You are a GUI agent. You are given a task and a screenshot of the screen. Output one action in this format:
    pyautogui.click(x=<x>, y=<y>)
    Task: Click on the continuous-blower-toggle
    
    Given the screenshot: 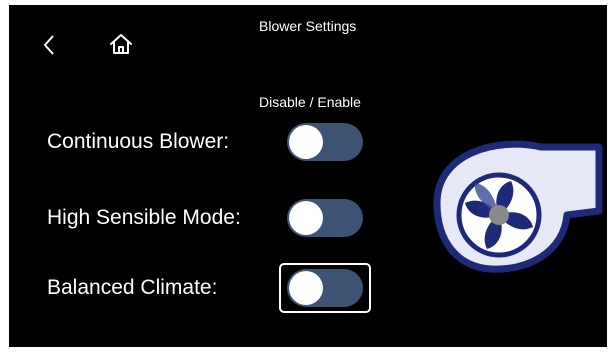 What is the action you would take?
    pyautogui.click(x=325, y=142)
    